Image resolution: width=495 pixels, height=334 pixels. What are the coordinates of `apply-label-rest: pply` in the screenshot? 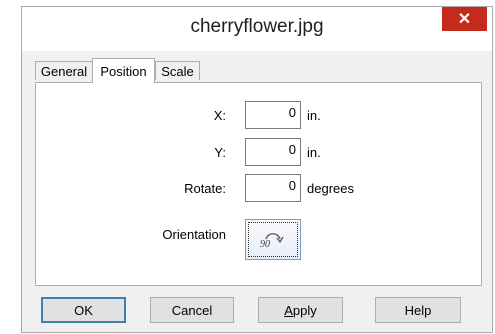 It's located at (304, 310).